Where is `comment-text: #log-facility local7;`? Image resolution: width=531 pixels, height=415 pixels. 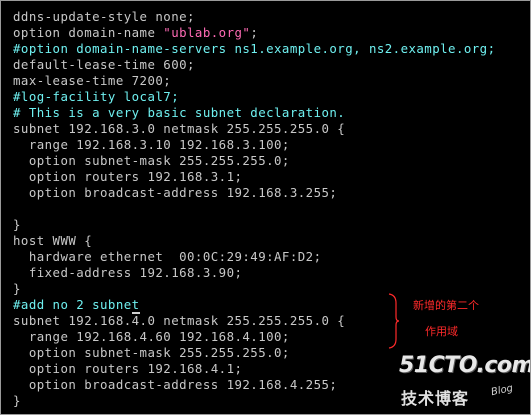
comment-text: #log-facility local7; is located at coordinates (96, 96).